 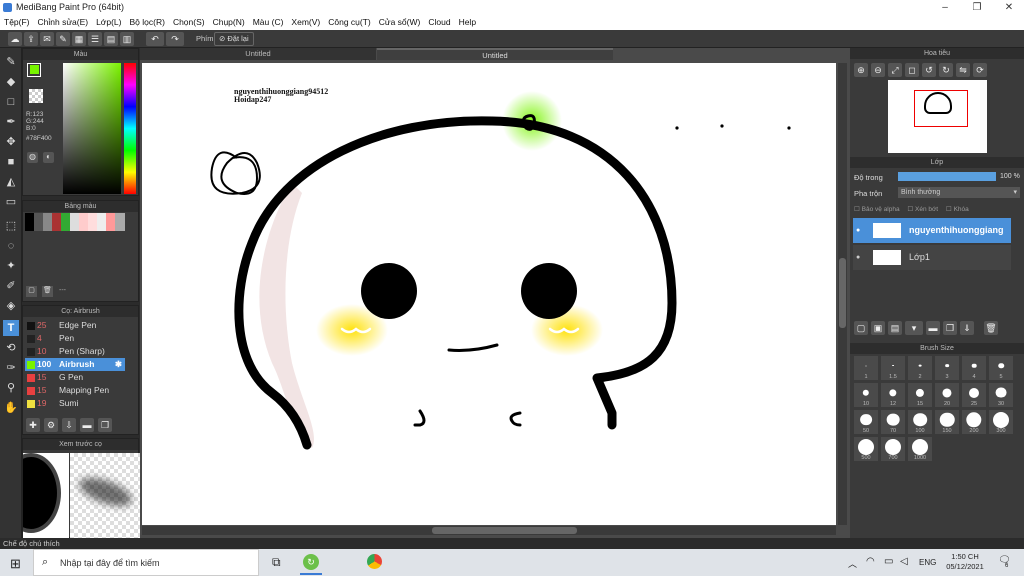 What do you see at coordinates (87, 425) in the screenshot?
I see `brush-folder-icon: ▬` at bounding box center [87, 425].